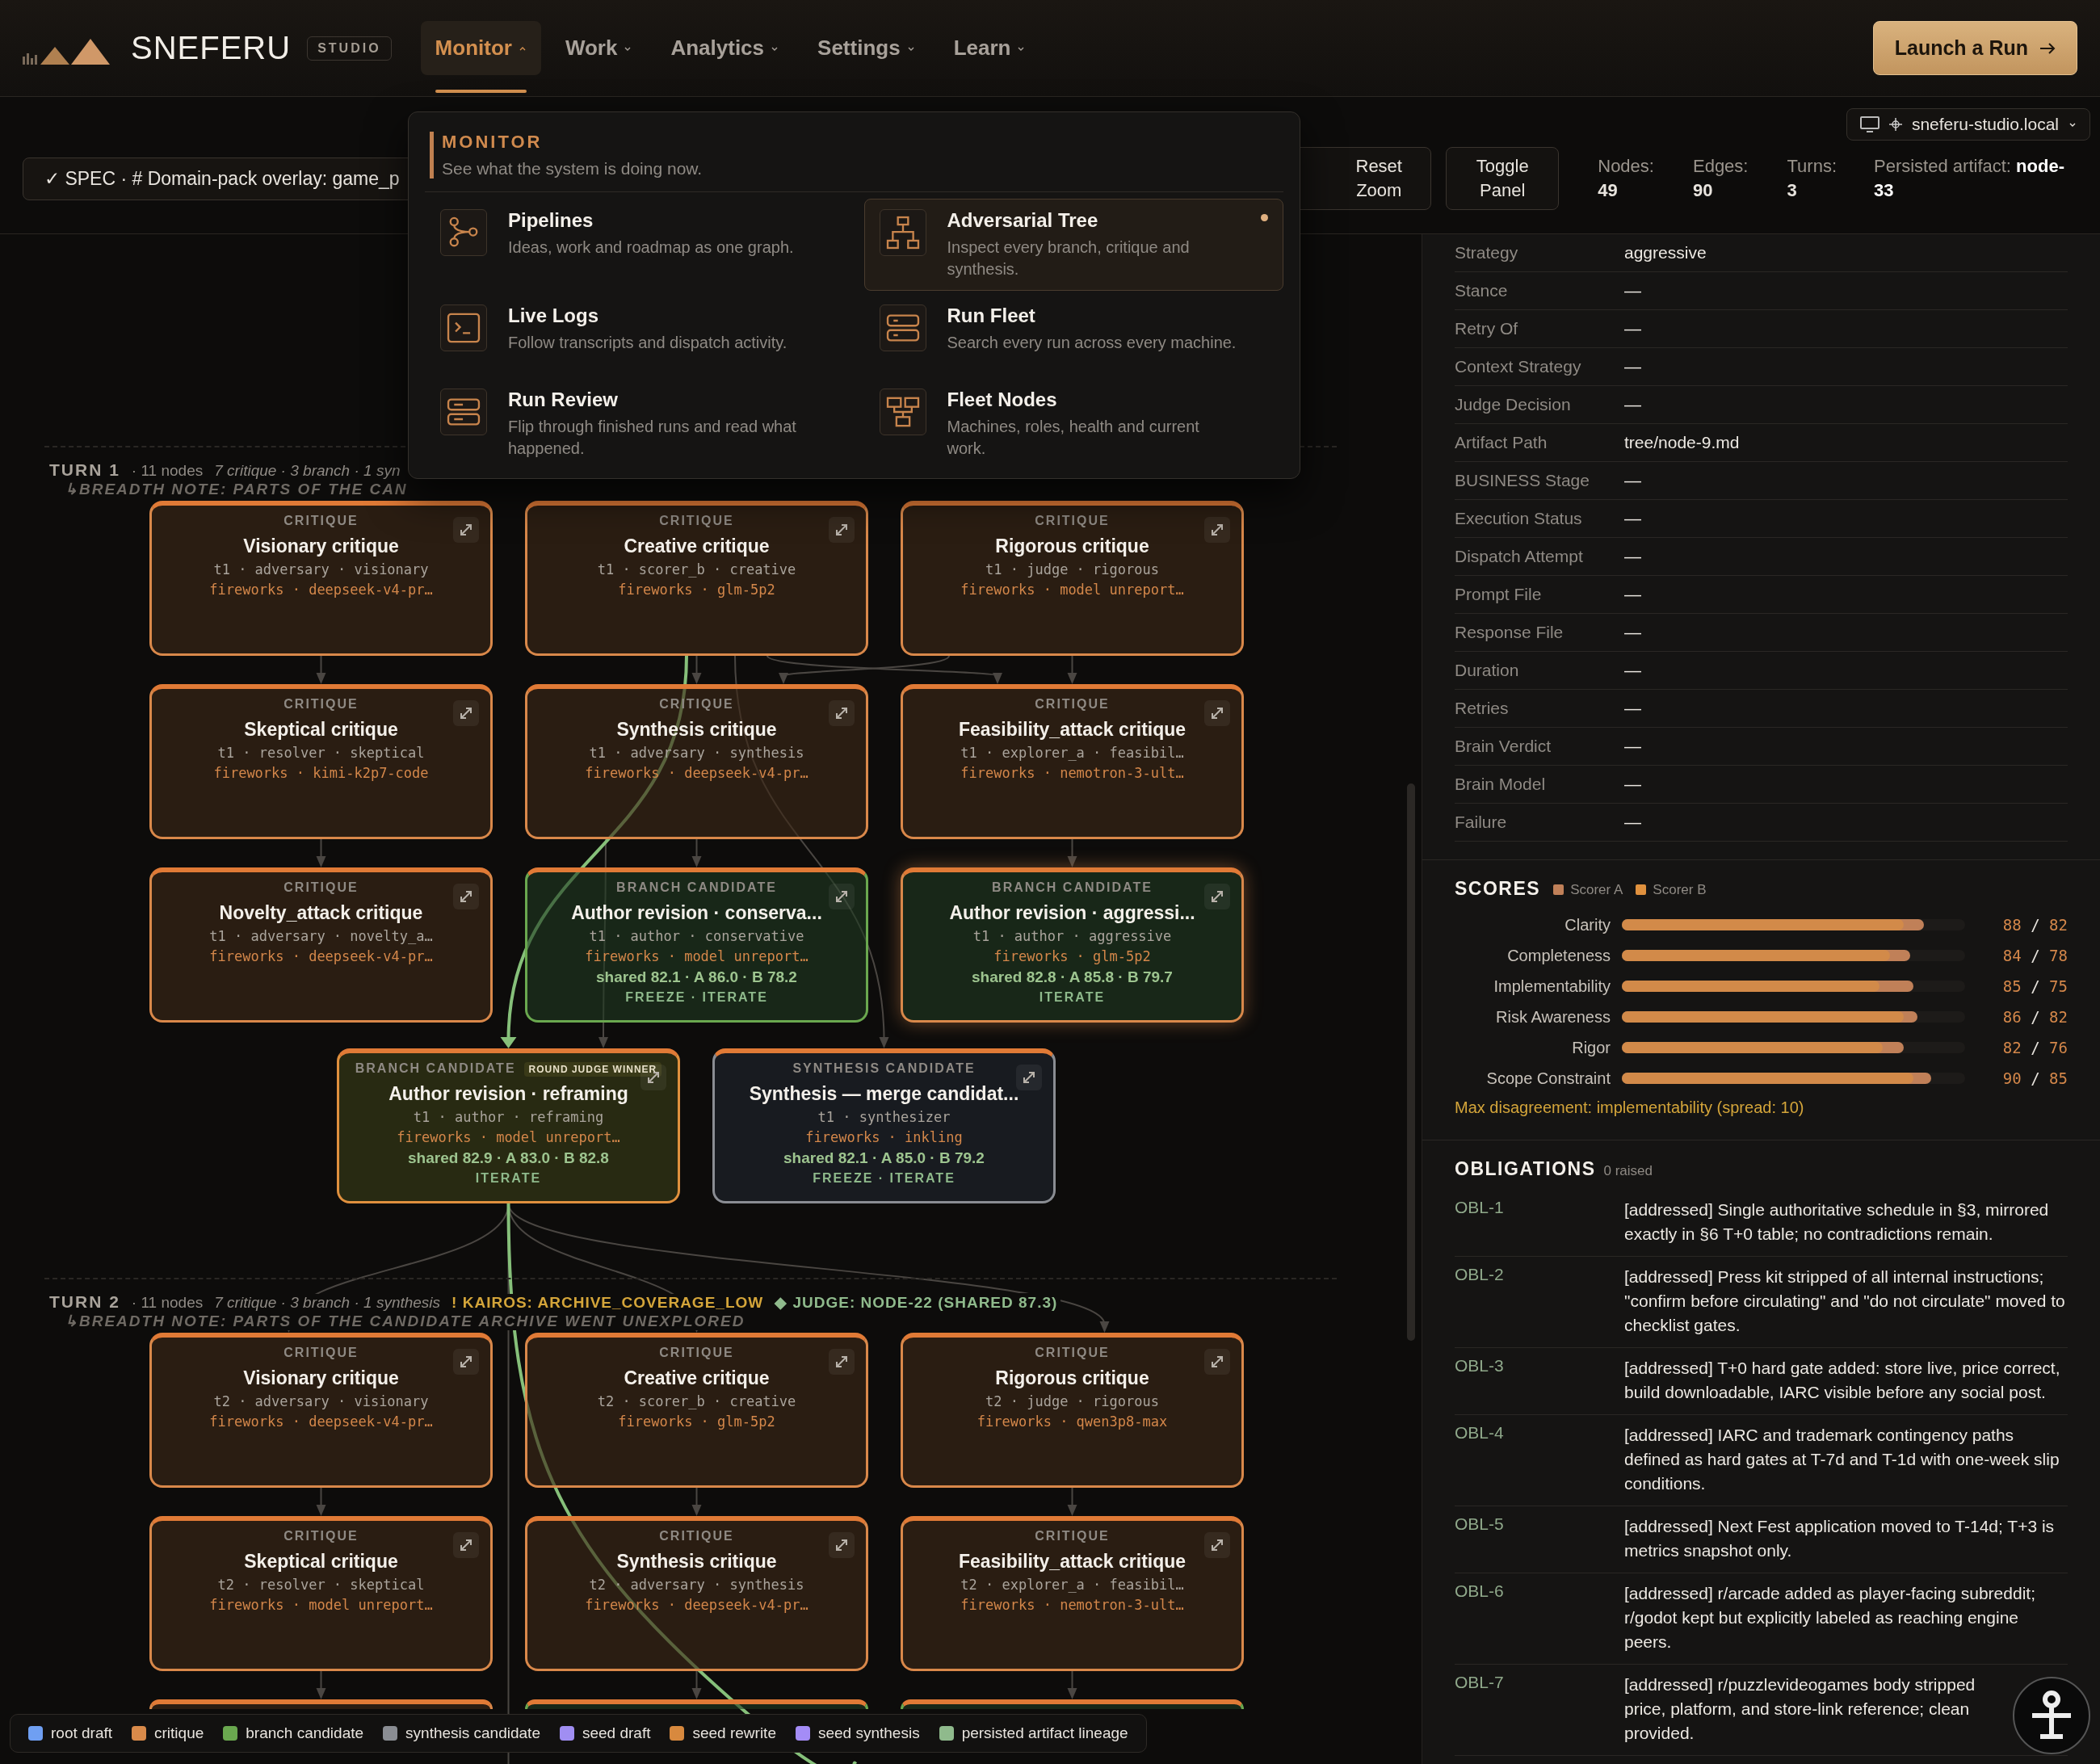  I want to click on node-card: CRITIQUE Rigorous critique t2 · judge · rigorous fireworks · qwen3p8-max, so click(1072, 1411).